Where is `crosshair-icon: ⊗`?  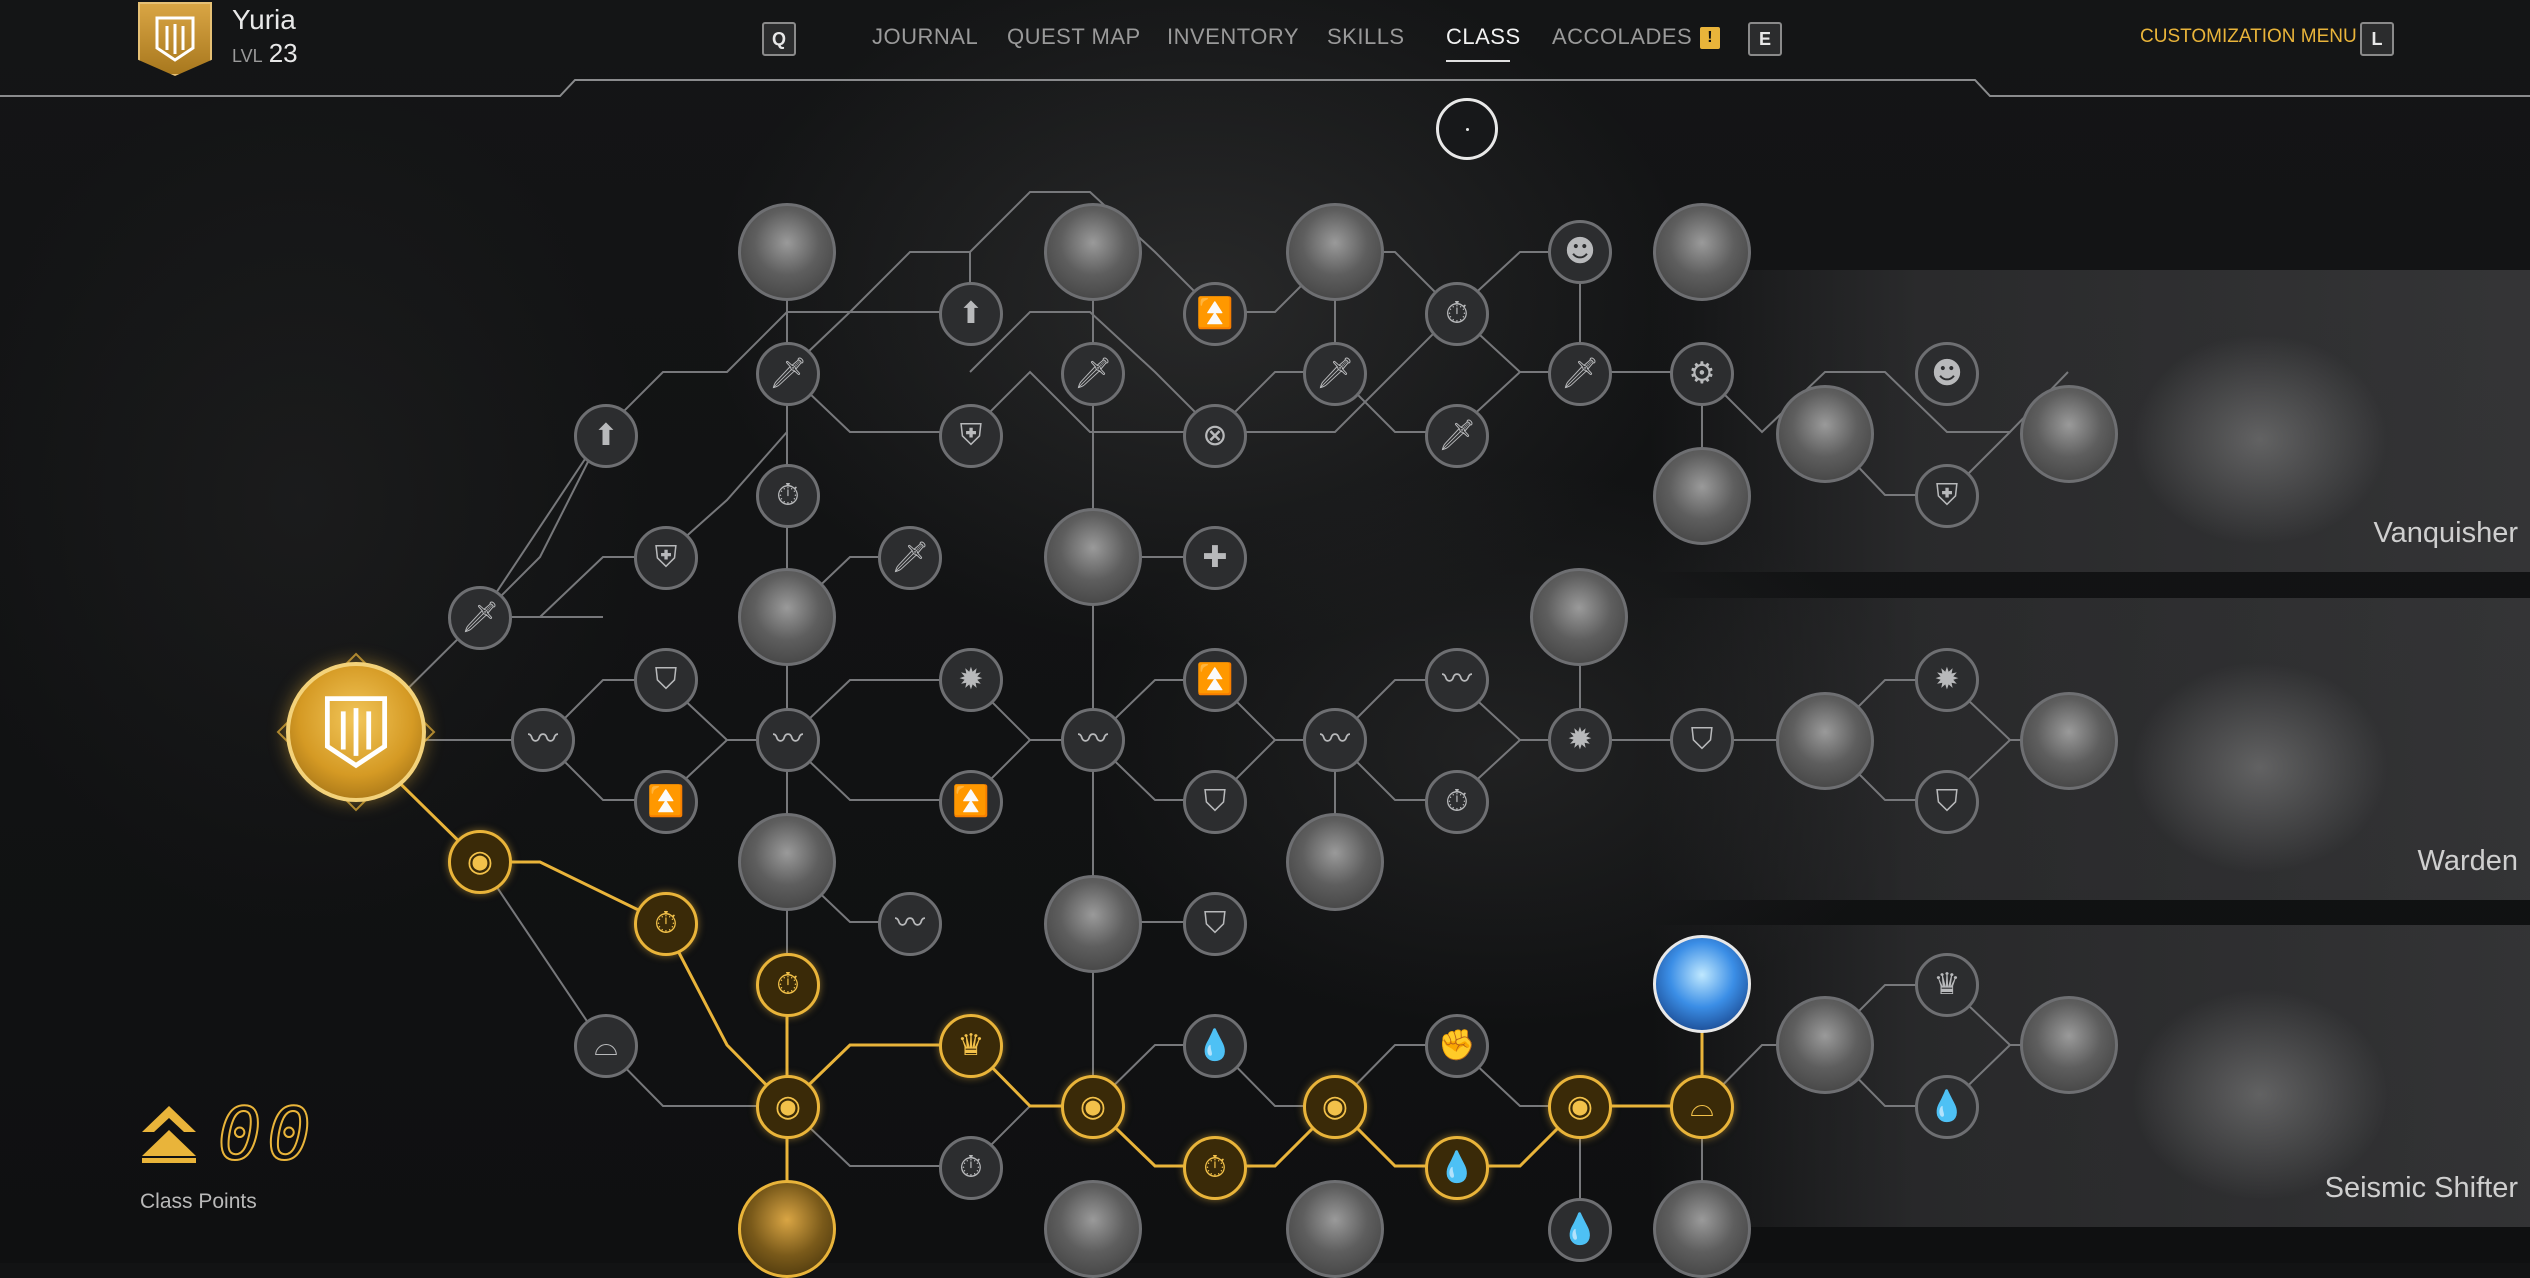
crosshair-icon: ⊗ is located at coordinates (1215, 435).